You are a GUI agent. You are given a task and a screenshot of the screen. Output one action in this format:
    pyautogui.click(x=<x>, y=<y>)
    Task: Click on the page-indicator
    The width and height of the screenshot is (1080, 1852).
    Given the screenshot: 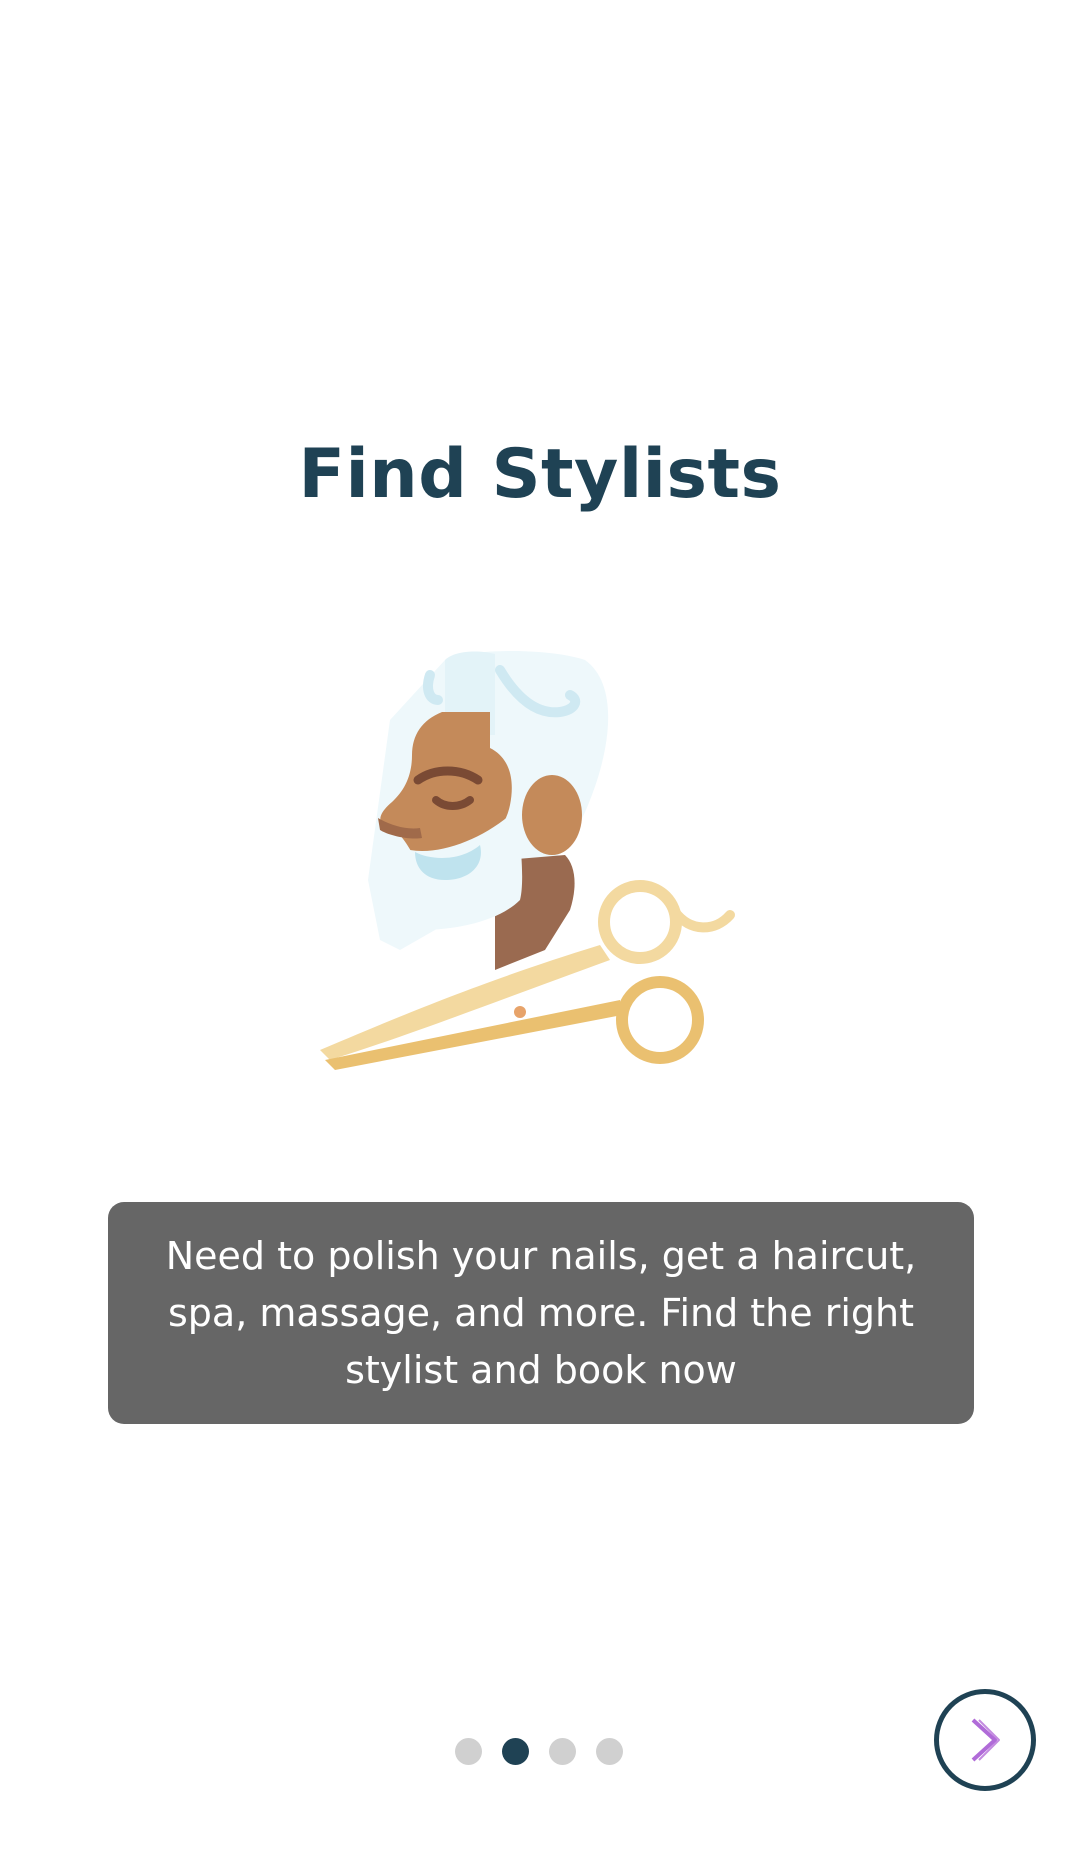 What is the action you would take?
    pyautogui.click(x=539, y=1751)
    